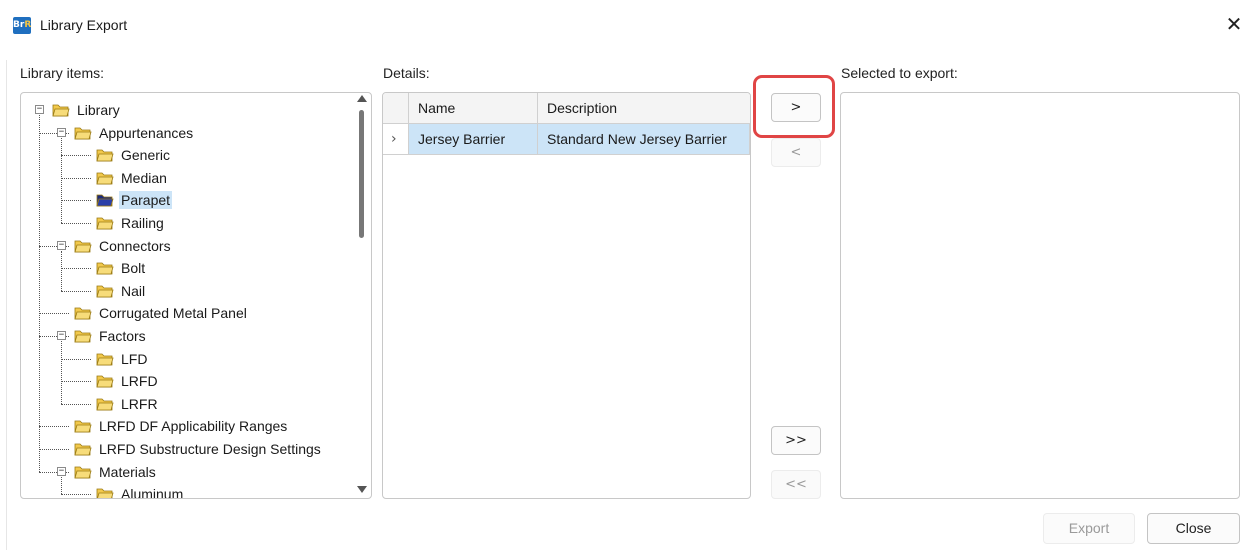 This screenshot has width=1251, height=558. Describe the element at coordinates (193, 426) in the screenshot. I see `tree-node-label: LRFD DF Applicability Ranges` at that location.